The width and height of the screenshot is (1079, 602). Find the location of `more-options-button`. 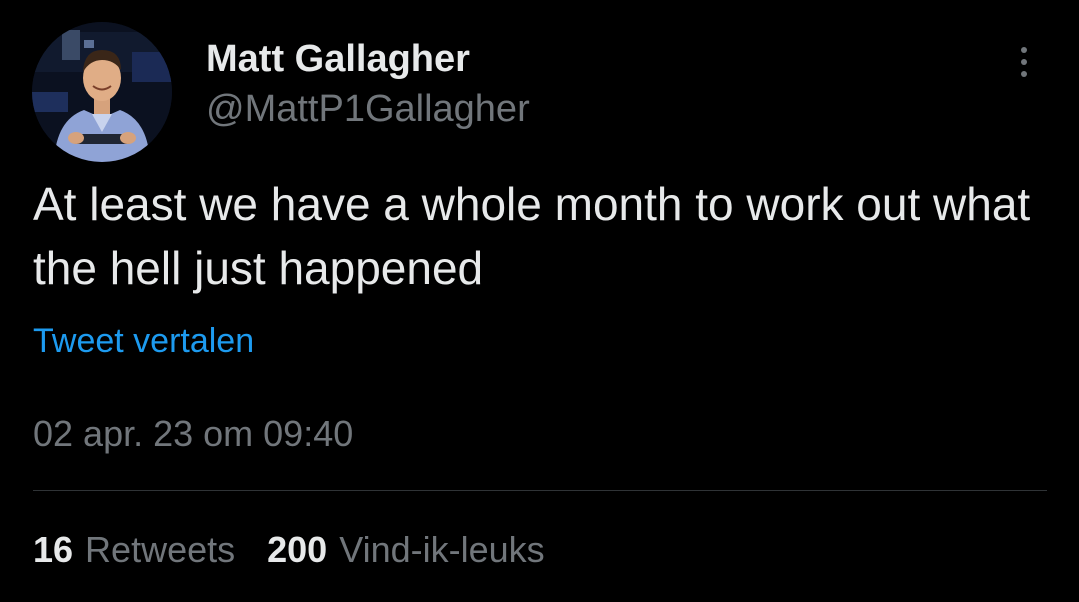

more-options-button is located at coordinates (1024, 62).